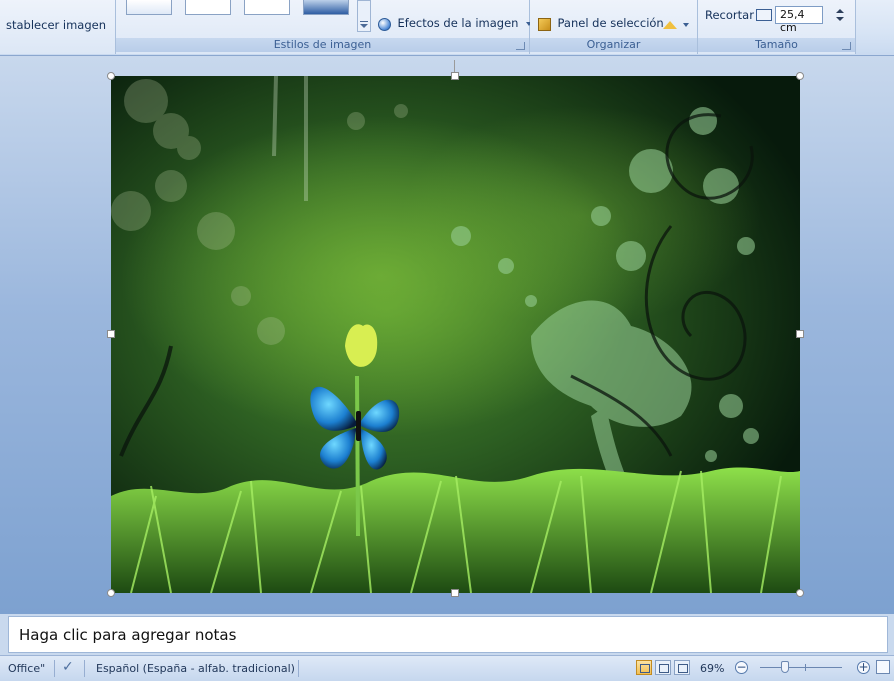  I want to click on effects-icon, so click(384, 24).